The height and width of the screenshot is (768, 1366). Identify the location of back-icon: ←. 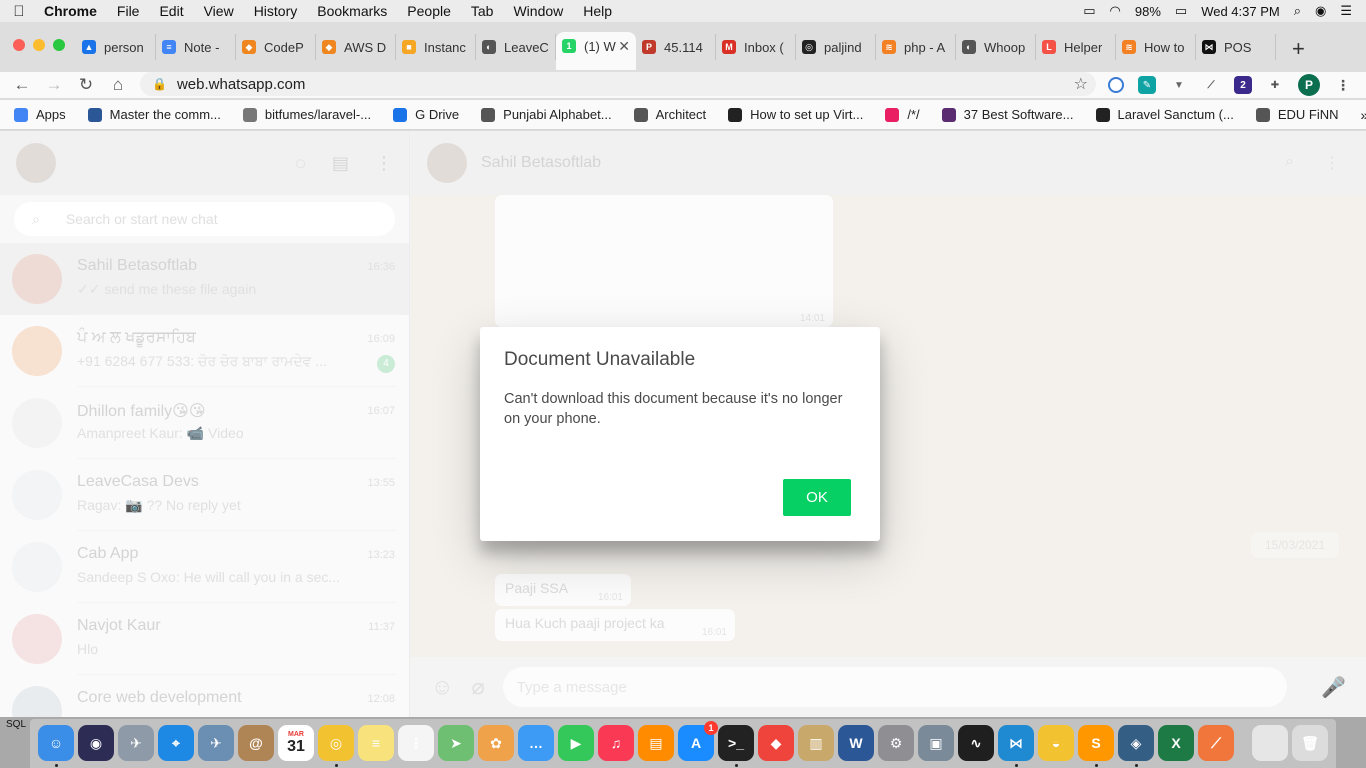
(22, 85).